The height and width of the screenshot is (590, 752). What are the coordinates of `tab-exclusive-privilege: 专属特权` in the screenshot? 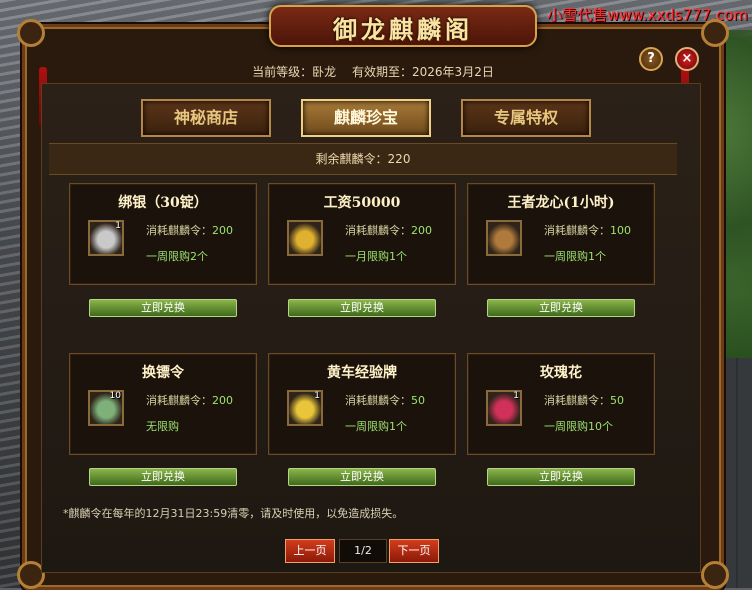 It's located at (526, 118).